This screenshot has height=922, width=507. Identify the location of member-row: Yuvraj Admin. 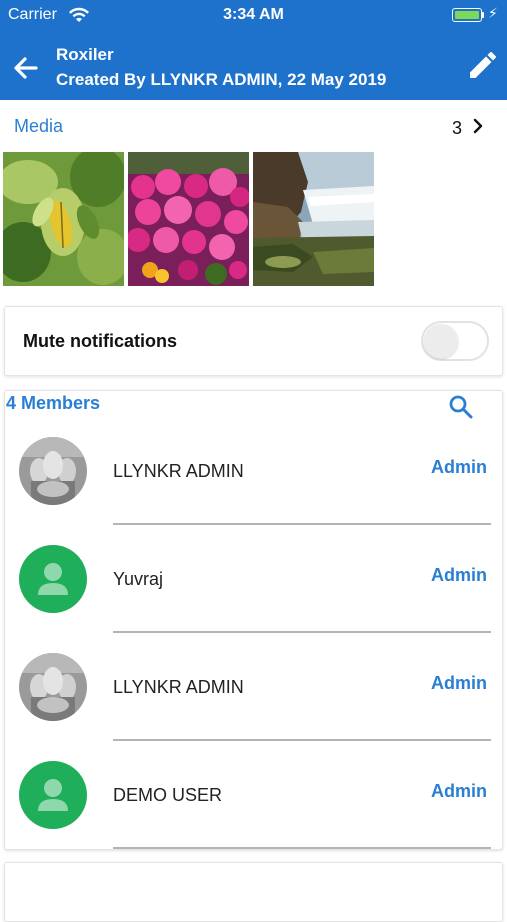
(254, 566).